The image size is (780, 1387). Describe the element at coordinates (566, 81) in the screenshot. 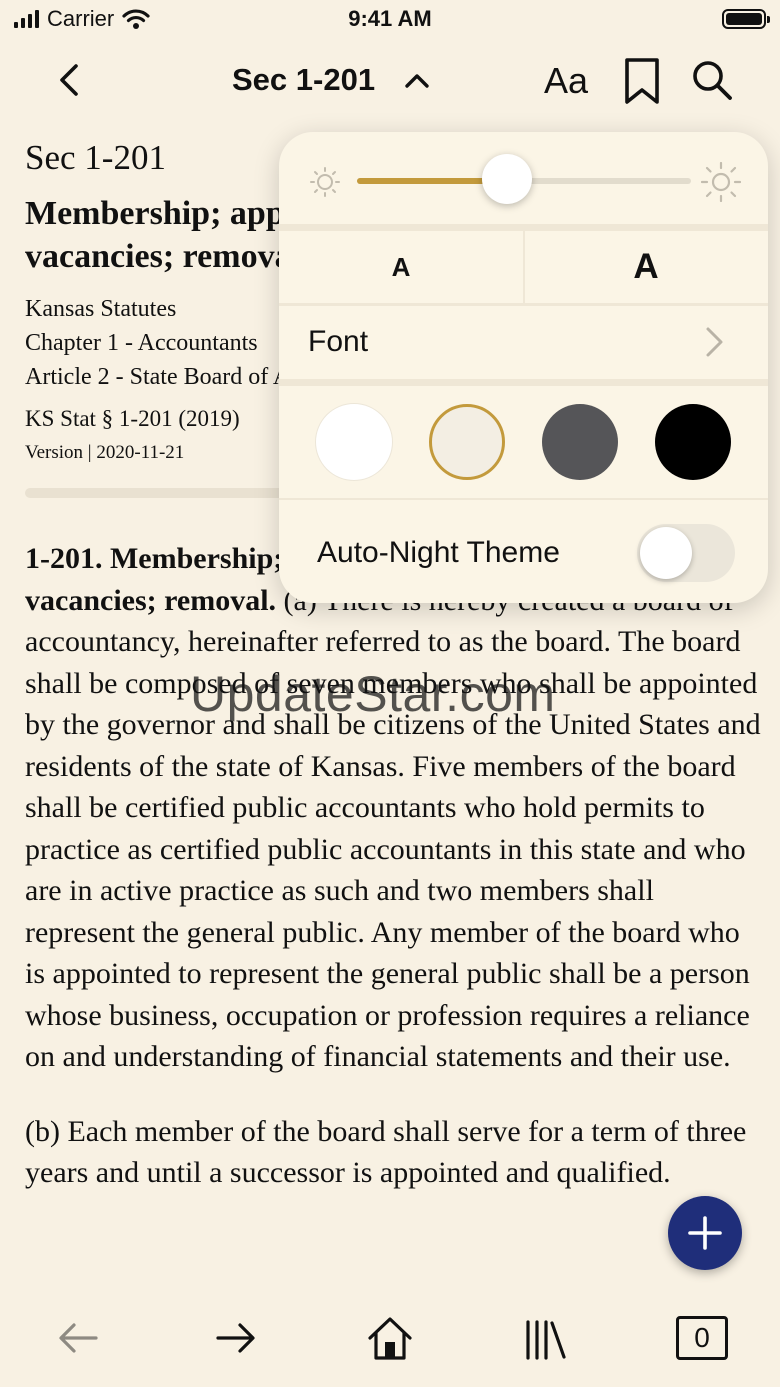

I see `font-settings-button: Aa` at that location.